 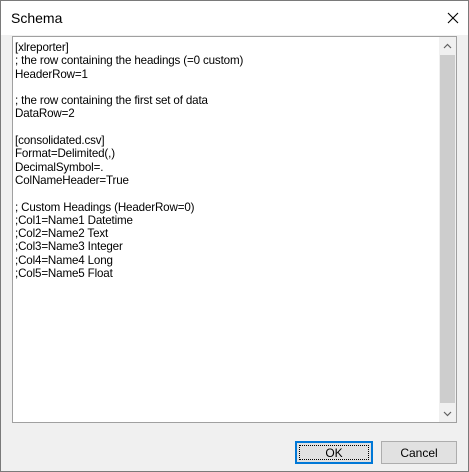 What do you see at coordinates (72, 180) in the screenshot?
I see `editor-line: ColNameHeader=True` at bounding box center [72, 180].